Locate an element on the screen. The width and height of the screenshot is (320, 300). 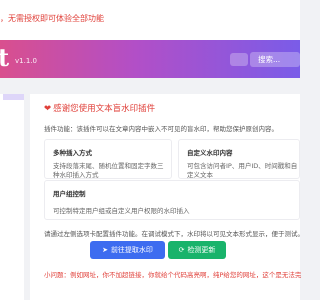
feature-title: 自定义水印内容 is located at coordinates (210, 153).